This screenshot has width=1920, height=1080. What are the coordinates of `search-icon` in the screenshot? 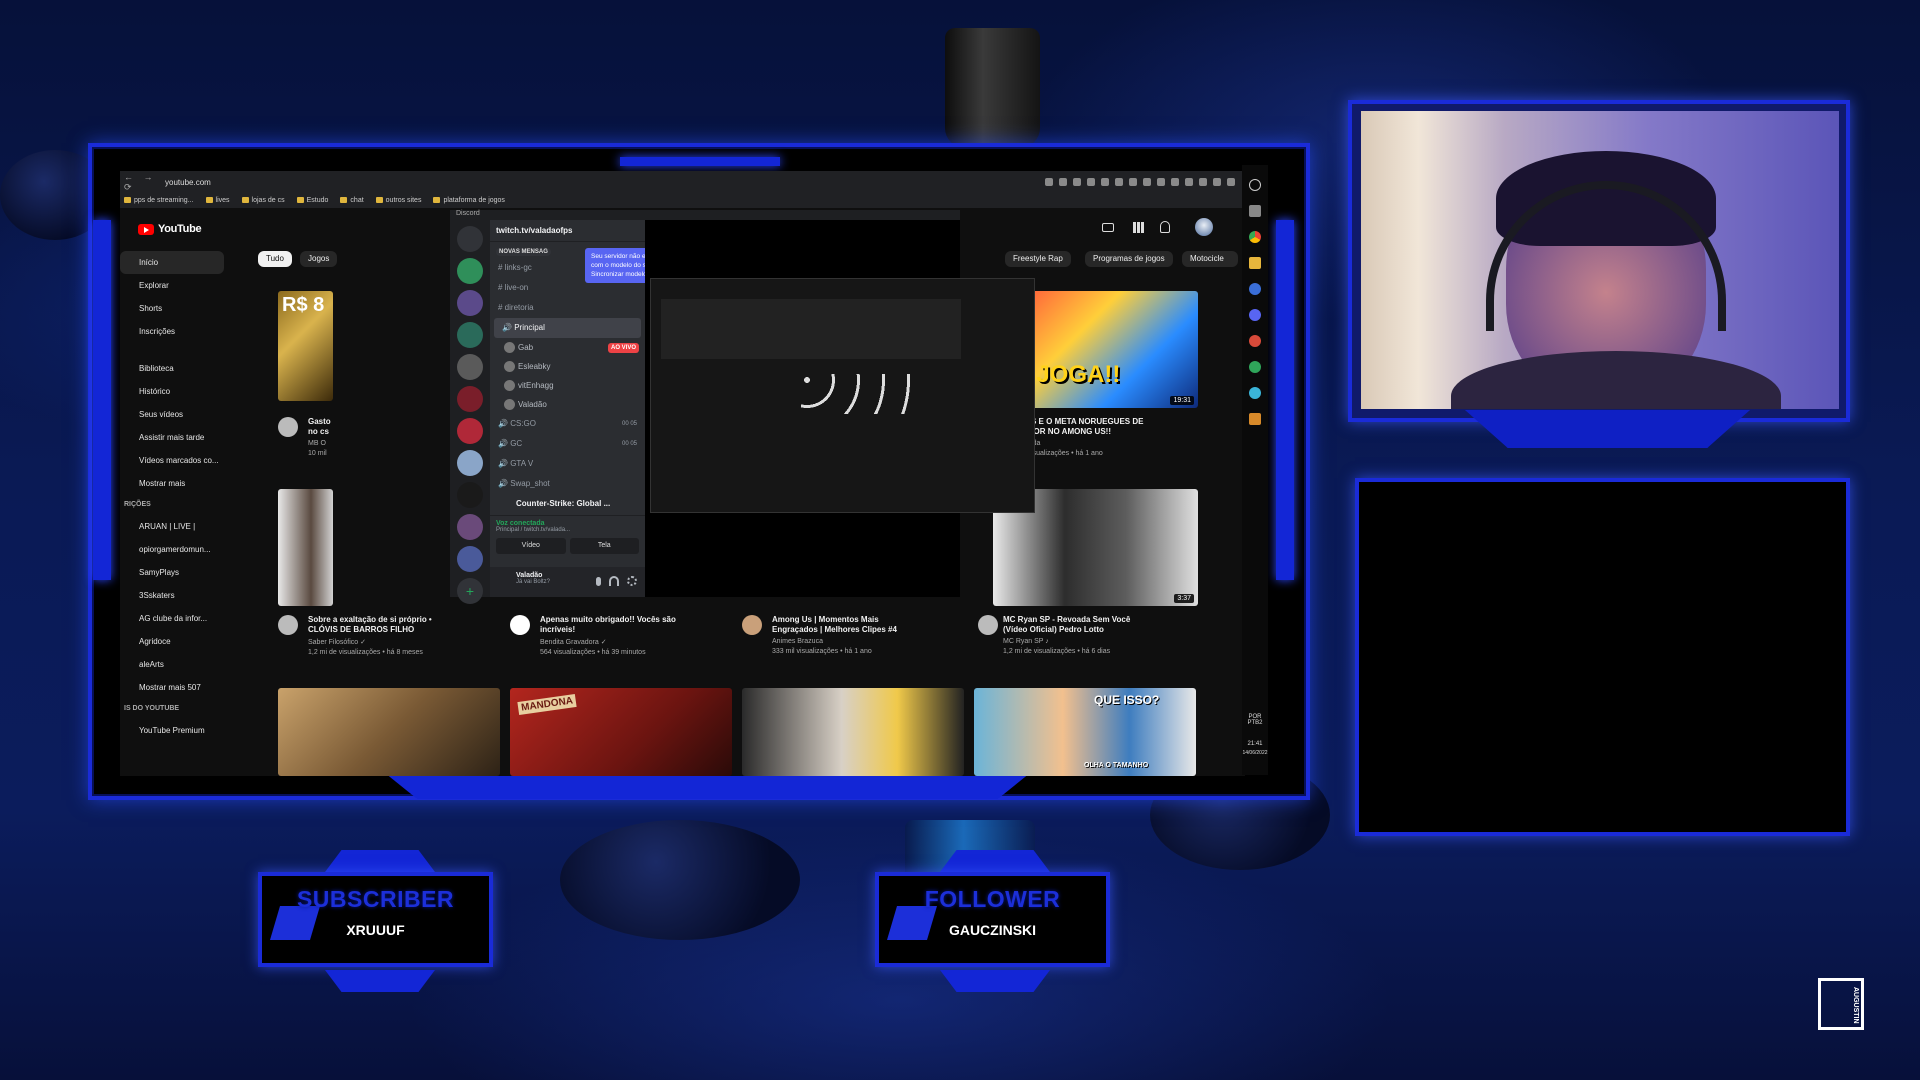 It's located at (1255, 185).